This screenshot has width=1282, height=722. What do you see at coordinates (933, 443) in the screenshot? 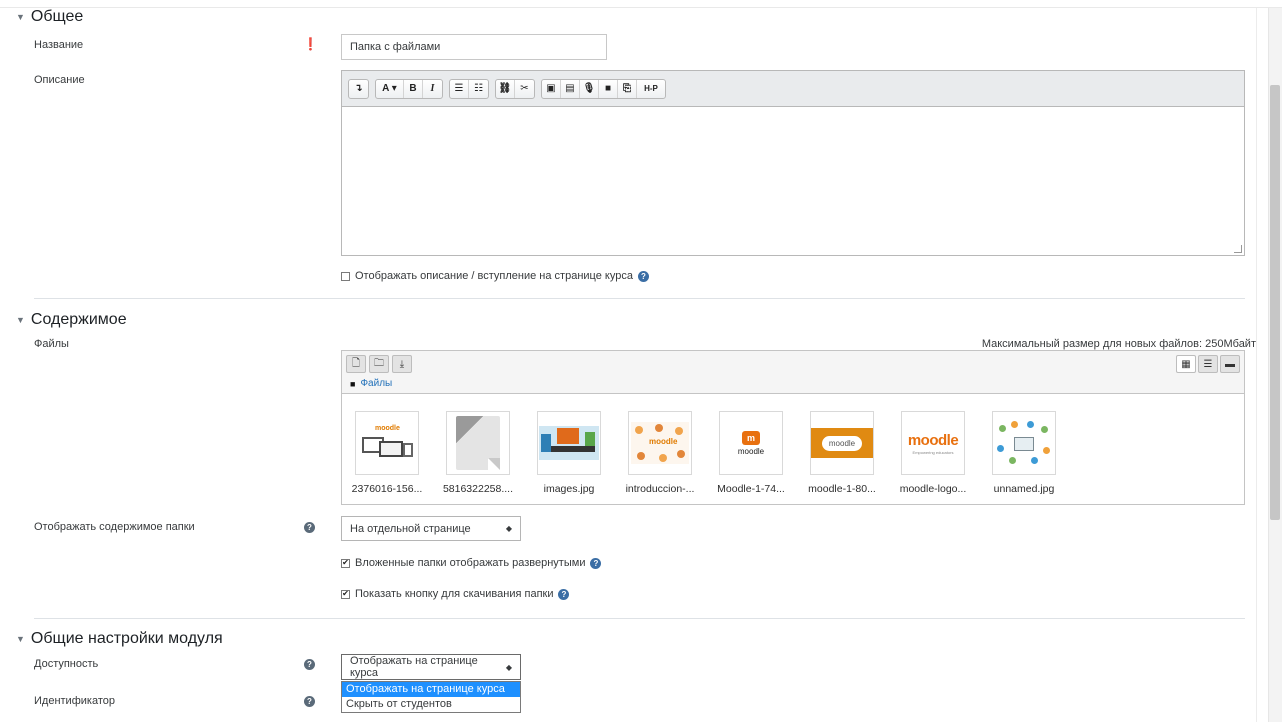
I see `file-thumbnail: moodle Empowering educators` at bounding box center [933, 443].